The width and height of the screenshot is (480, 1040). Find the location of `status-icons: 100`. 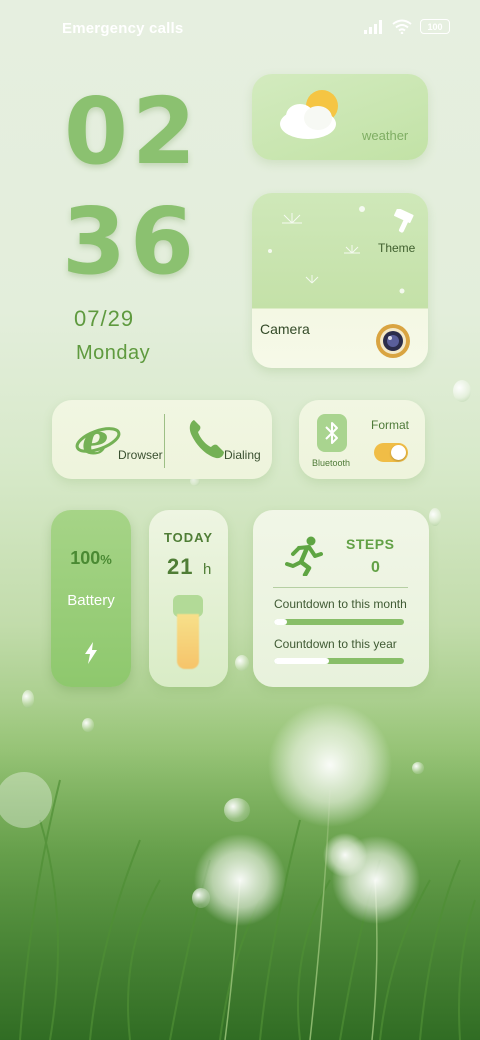

status-icons: 100 is located at coordinates (407, 26).